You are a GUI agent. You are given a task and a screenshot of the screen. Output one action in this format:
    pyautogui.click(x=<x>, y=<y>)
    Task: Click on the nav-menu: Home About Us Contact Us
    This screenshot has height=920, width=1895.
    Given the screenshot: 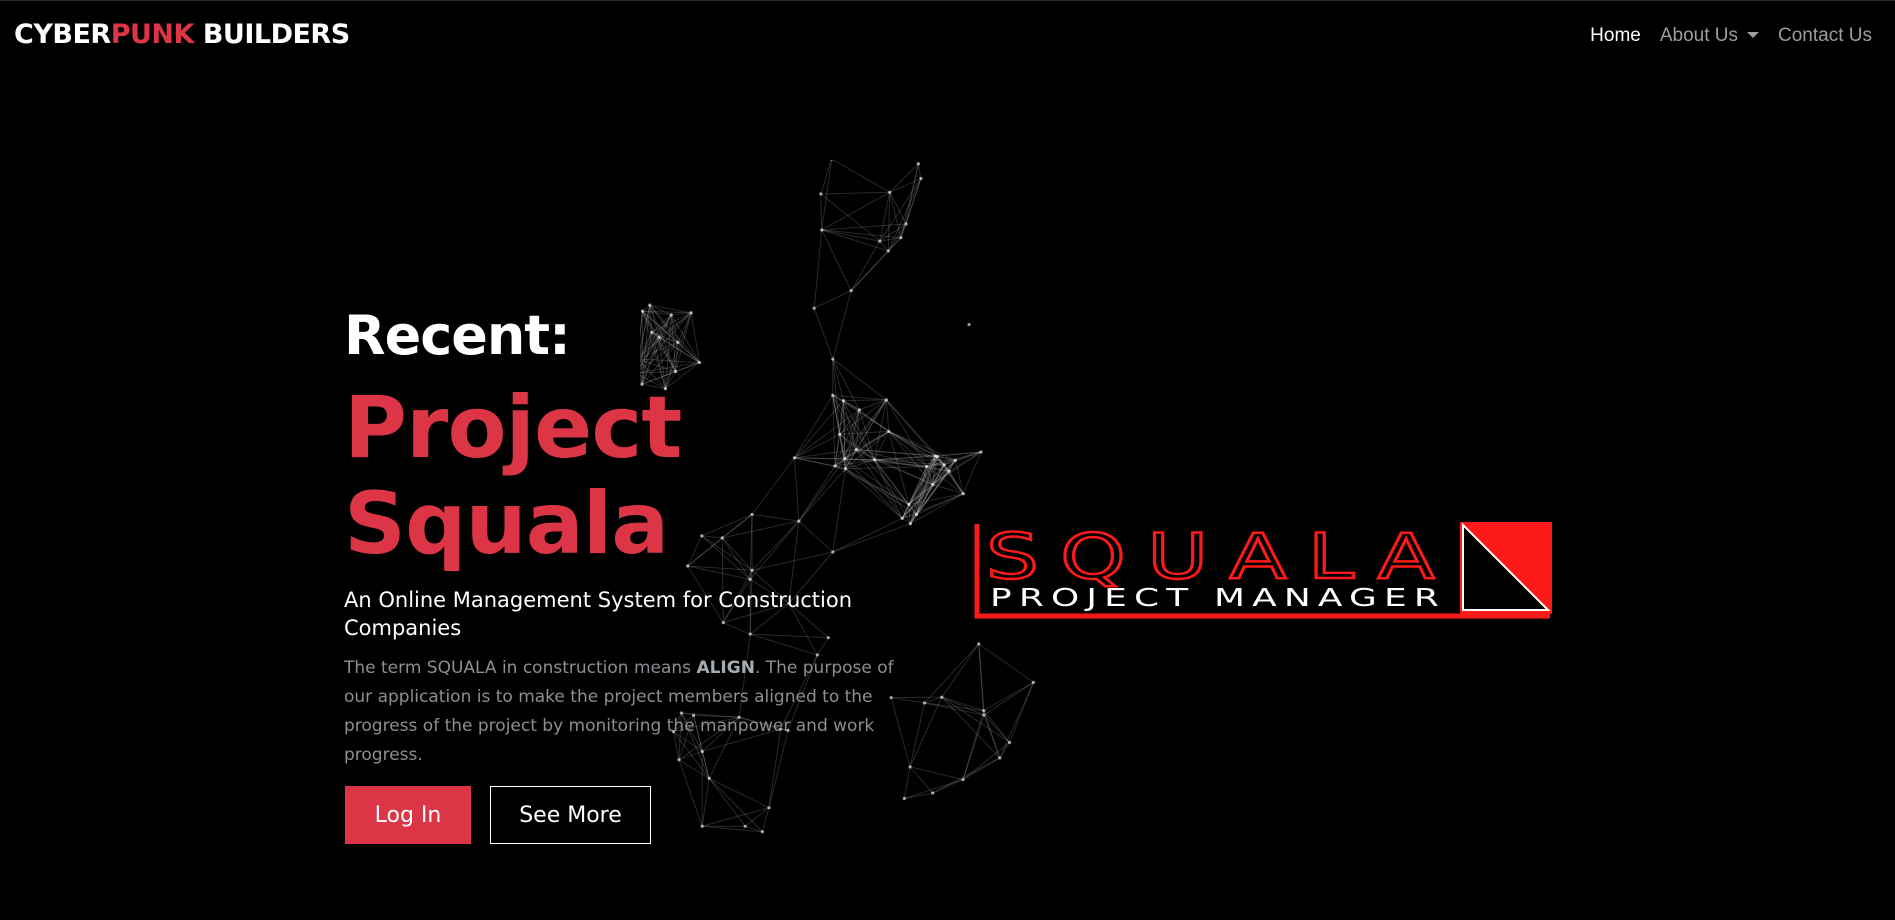 What is the action you would take?
    pyautogui.click(x=1731, y=36)
    